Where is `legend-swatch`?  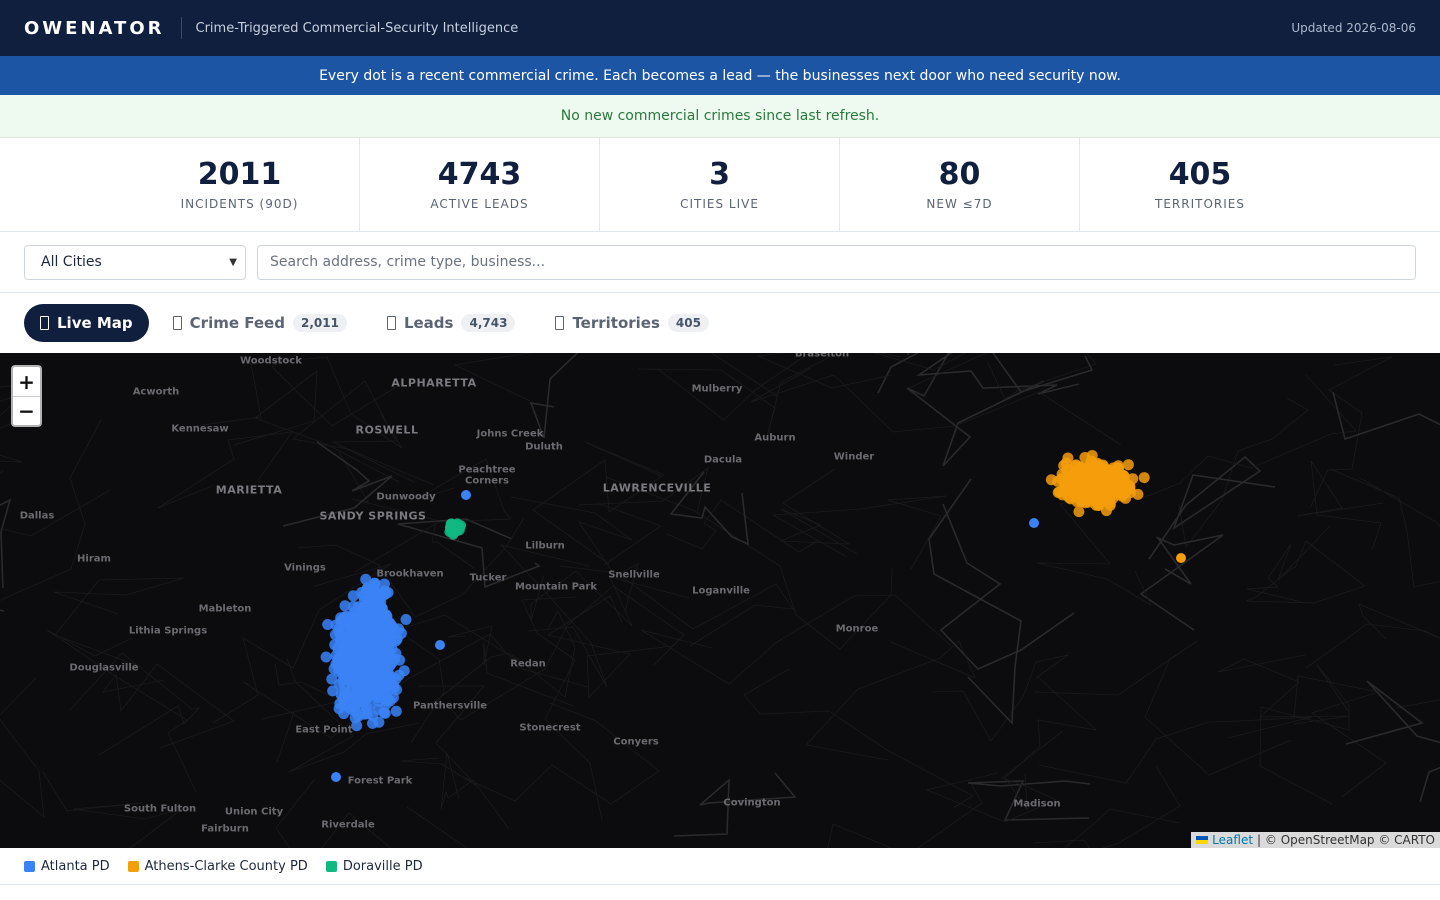
legend-swatch is located at coordinates (331, 866).